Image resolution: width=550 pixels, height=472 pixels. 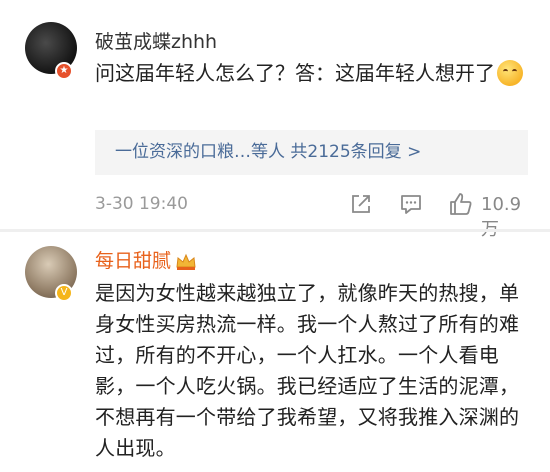 I want to click on comment-meta: 3-30 19:40 10.9万, so click(x=311, y=215).